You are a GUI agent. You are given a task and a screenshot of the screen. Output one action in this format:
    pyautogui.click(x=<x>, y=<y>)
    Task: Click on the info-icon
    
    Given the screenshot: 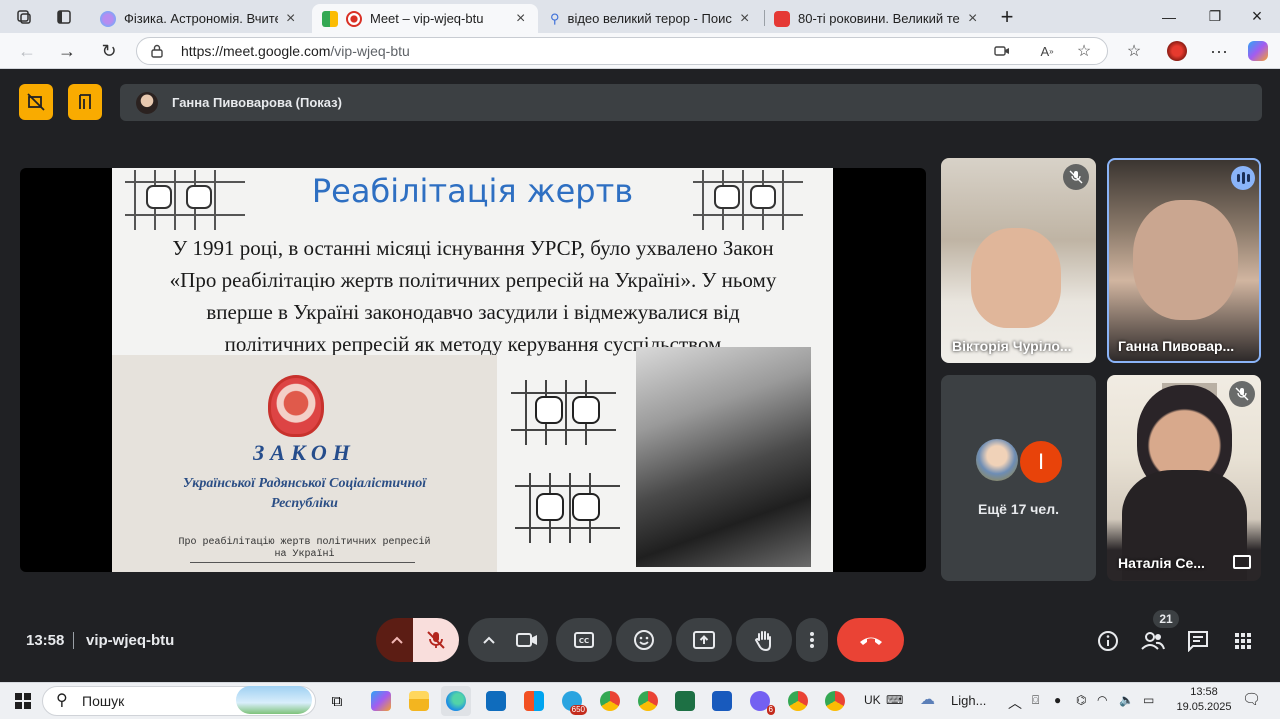 What is the action you would take?
    pyautogui.click(x=1108, y=641)
    